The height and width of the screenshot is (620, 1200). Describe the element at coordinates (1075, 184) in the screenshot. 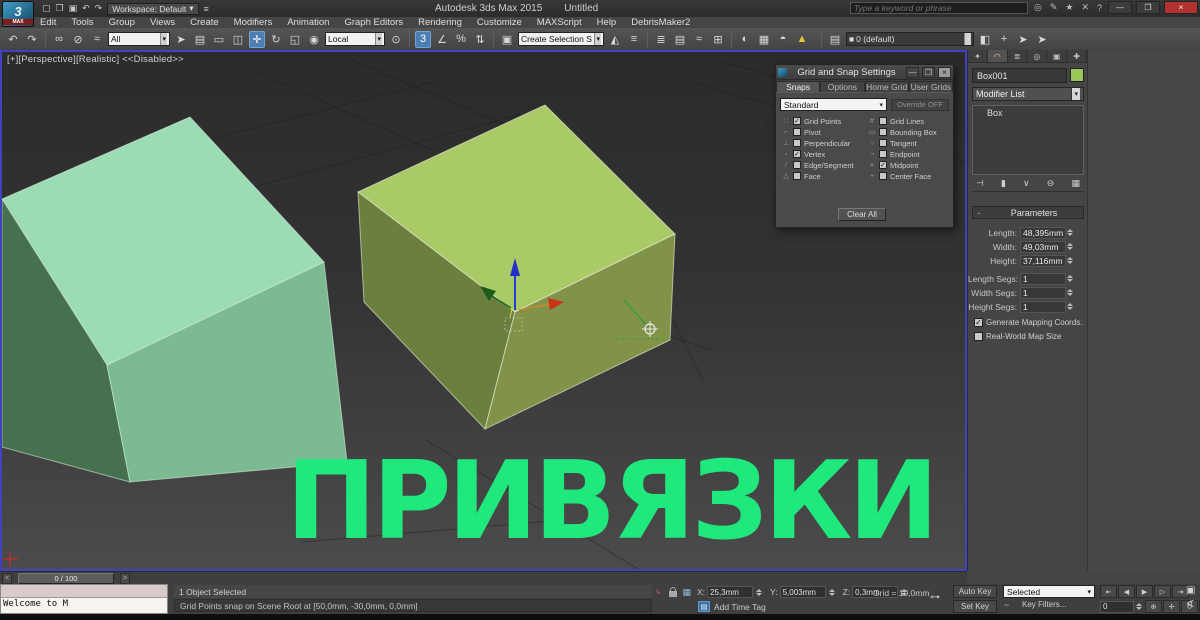

I see `configure-modifier-icon: ▦` at that location.